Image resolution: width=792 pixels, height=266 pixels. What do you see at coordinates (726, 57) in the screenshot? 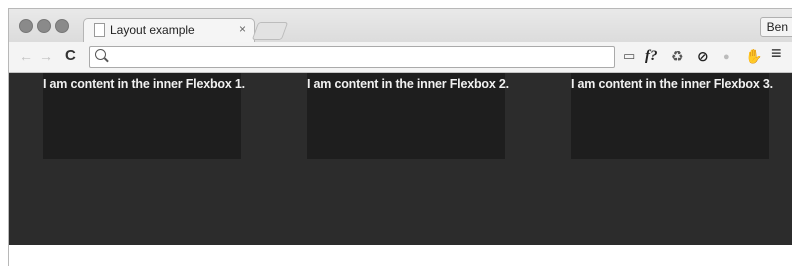
I see `android-icon: ●` at bounding box center [726, 57].